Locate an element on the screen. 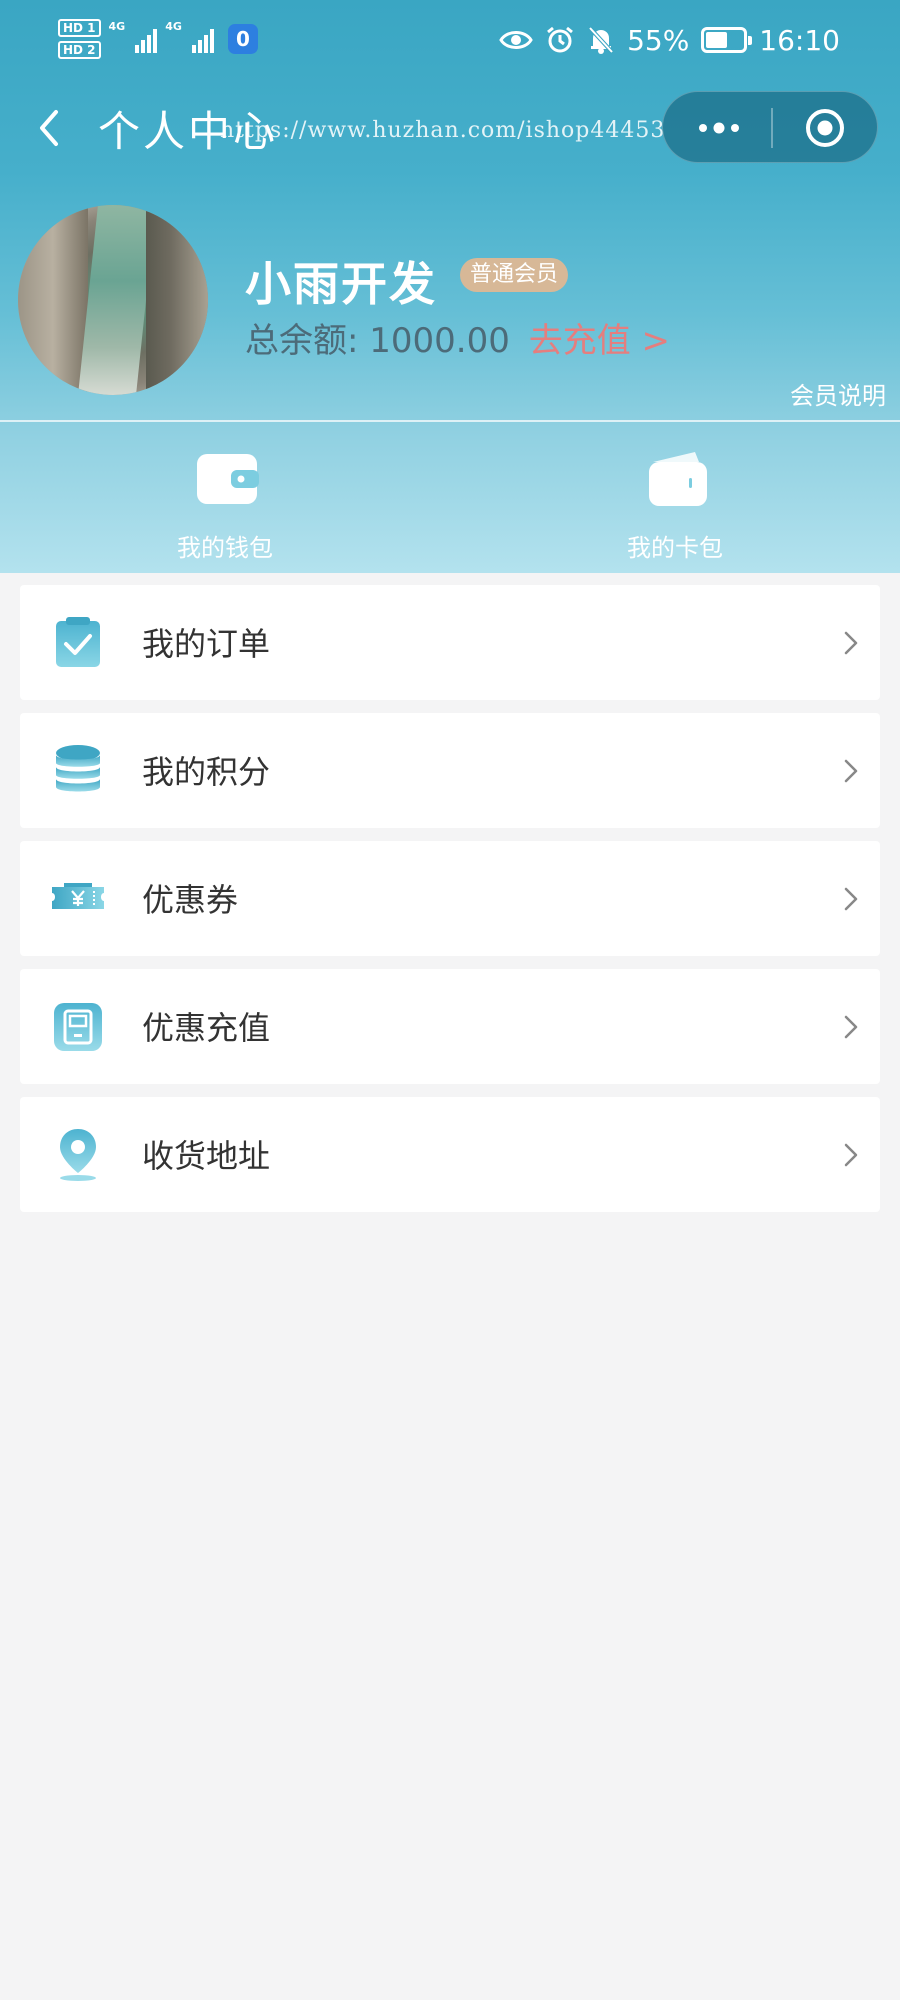 This screenshot has height=2000, width=900. quick-action-card-wallet: 我的卡包 is located at coordinates (675, 501).